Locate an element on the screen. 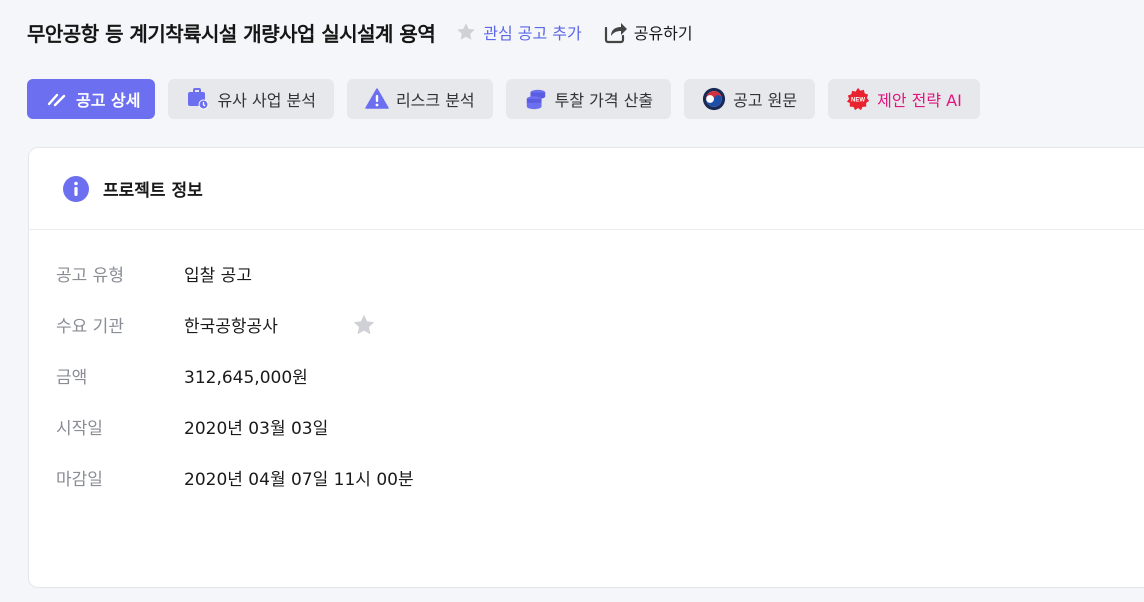  row-label: 금액 is located at coordinates (72, 378).